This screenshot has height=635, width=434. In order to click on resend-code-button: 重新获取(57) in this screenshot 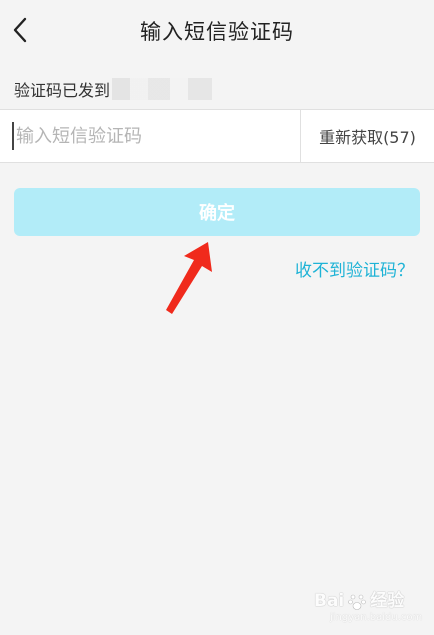, I will do `click(367, 136)`.